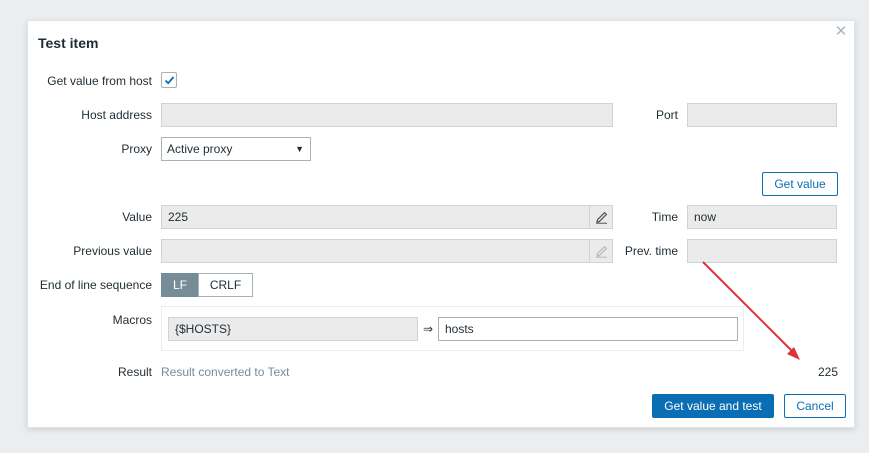 Image resolution: width=869 pixels, height=453 pixels. I want to click on previous-value-label: Previous value, so click(112, 251).